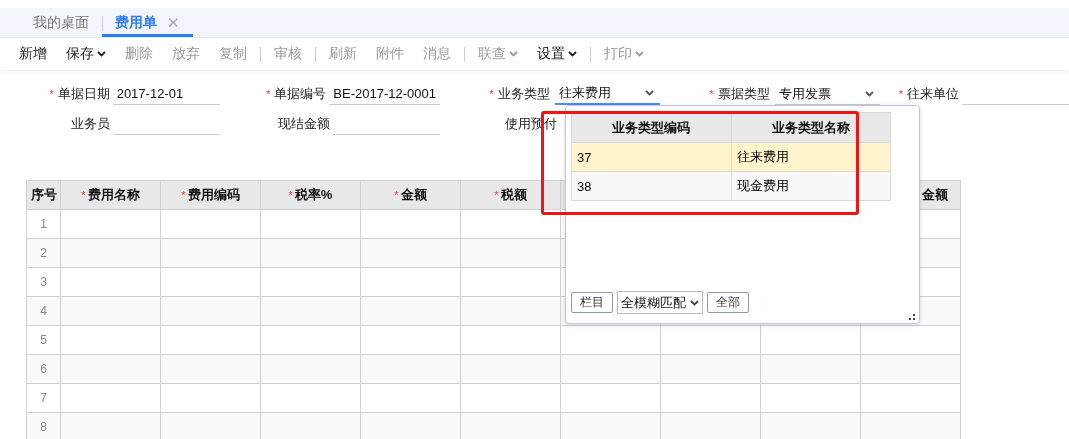 The width and height of the screenshot is (1069, 439). What do you see at coordinates (110, 195) in the screenshot?
I see `column-header: *费用名称` at bounding box center [110, 195].